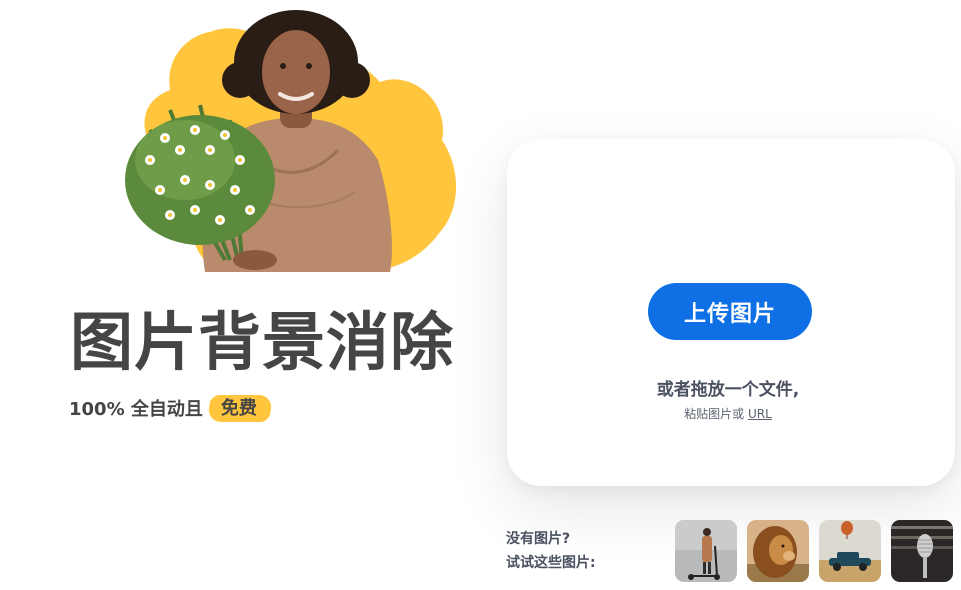 Image resolution: width=961 pixels, height=590 pixels. What do you see at coordinates (728, 390) in the screenshot?
I see `drop-file-text: 或者拖放一个文件,` at bounding box center [728, 390].